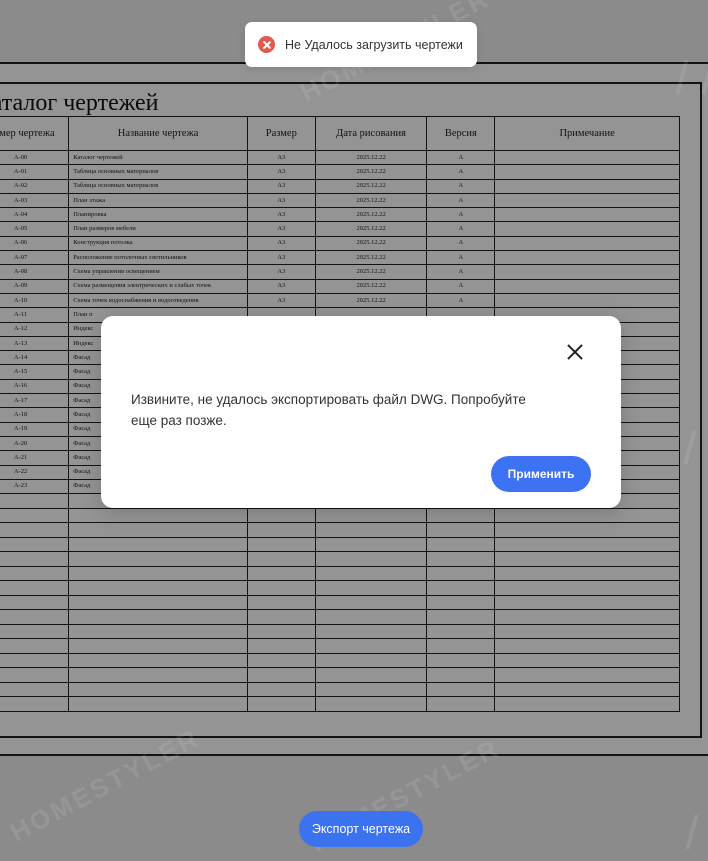 The image size is (708, 861). What do you see at coordinates (374, 44) in the screenshot?
I see `toast-message: Не Удалось загрузить чертежи` at bounding box center [374, 44].